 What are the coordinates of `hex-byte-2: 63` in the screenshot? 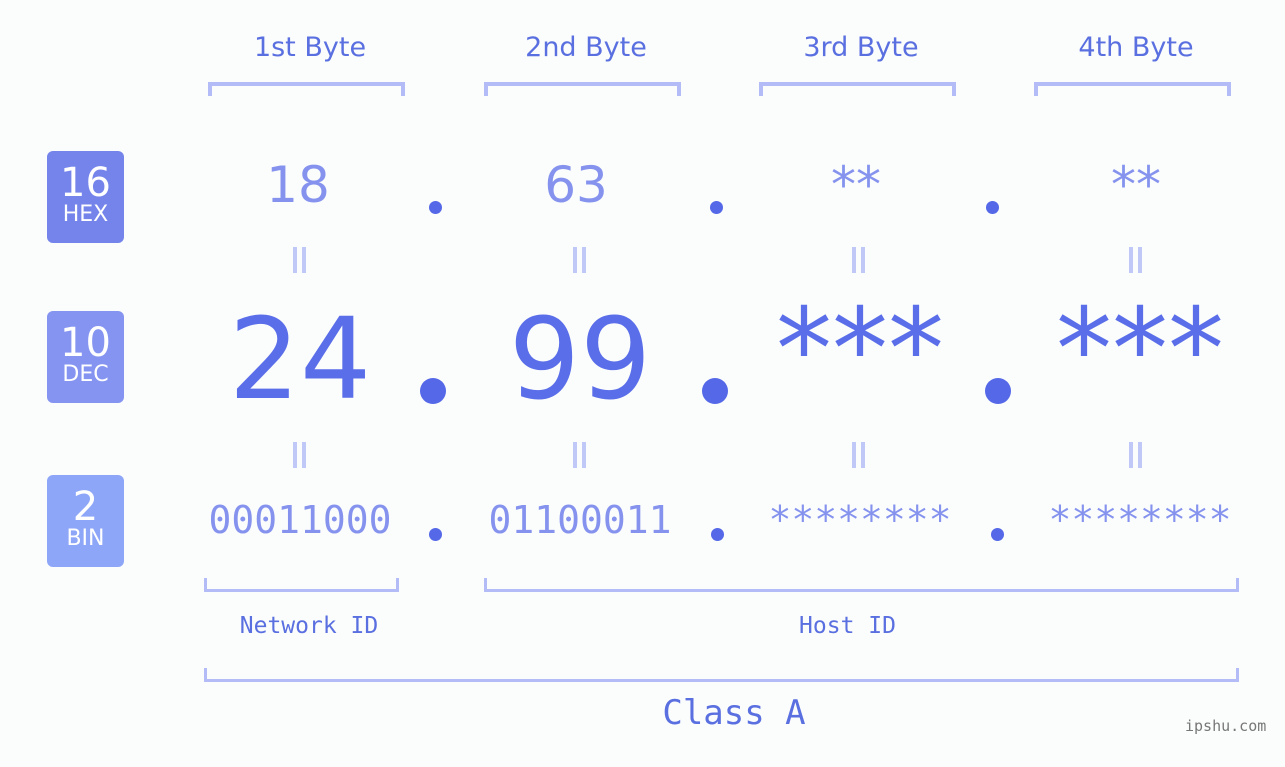 It's located at (576, 185).